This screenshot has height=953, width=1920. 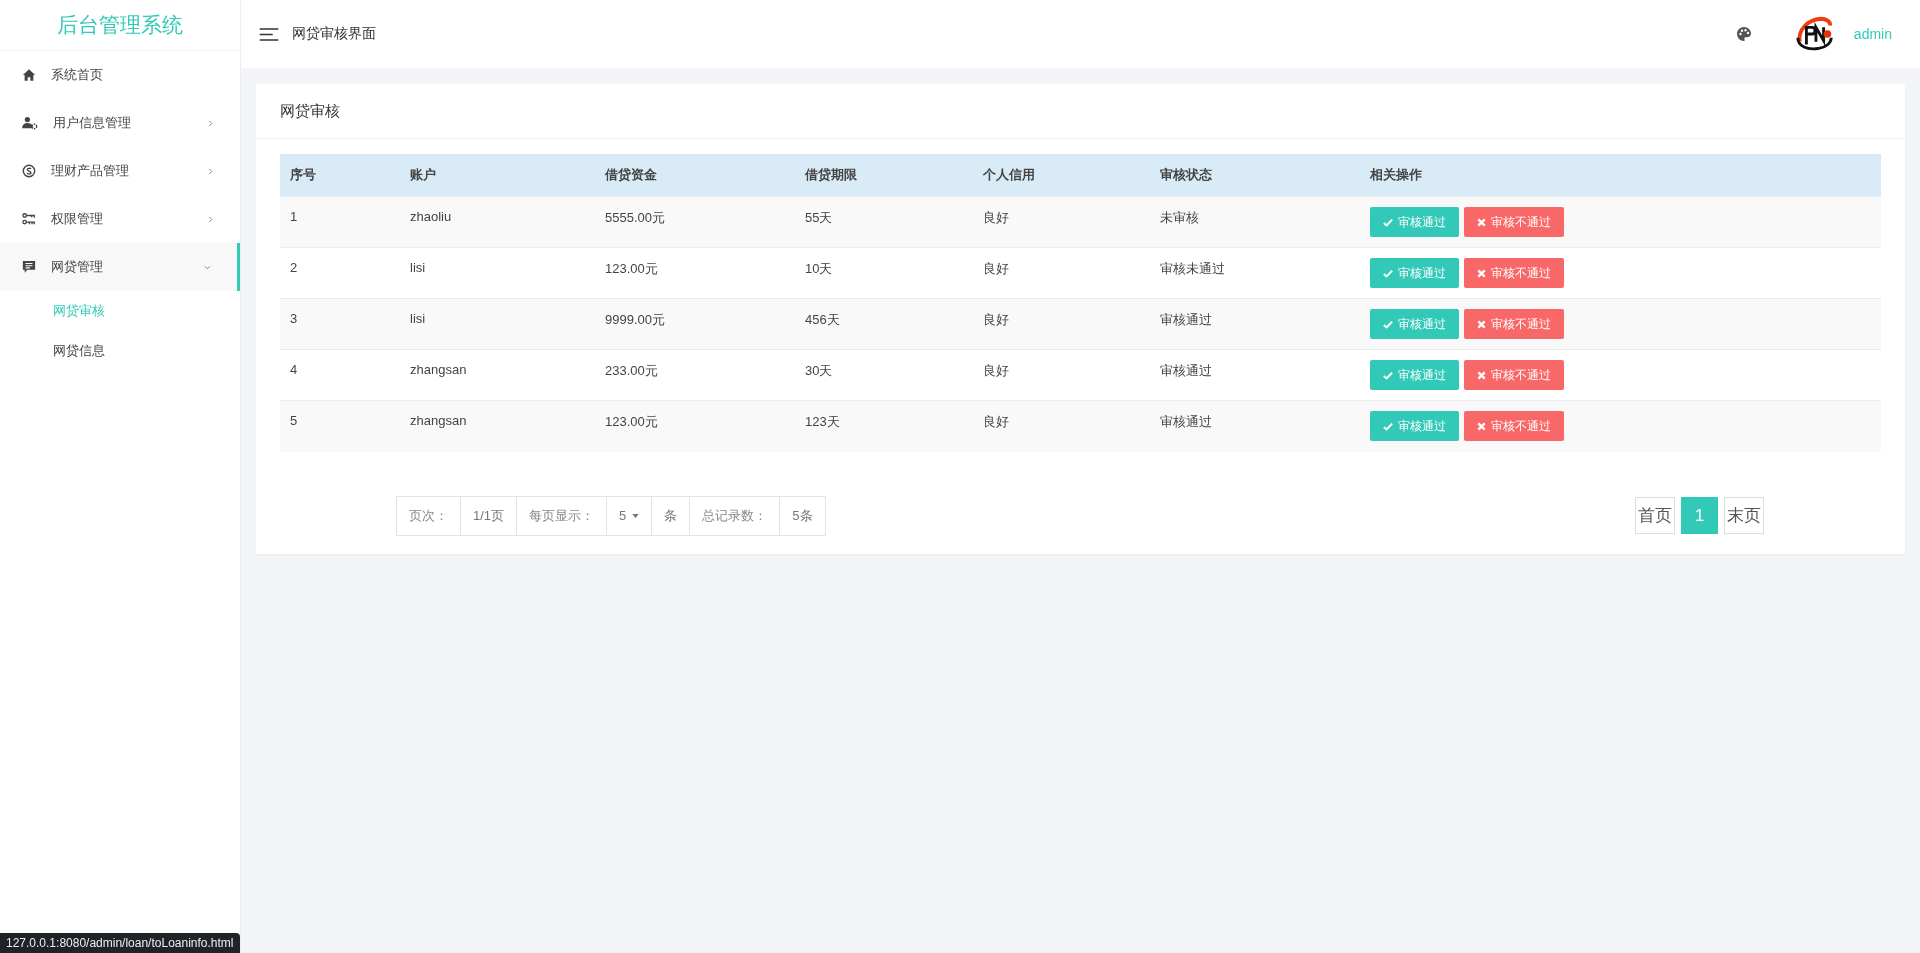 What do you see at coordinates (29, 267) in the screenshot?
I see `message-icon` at bounding box center [29, 267].